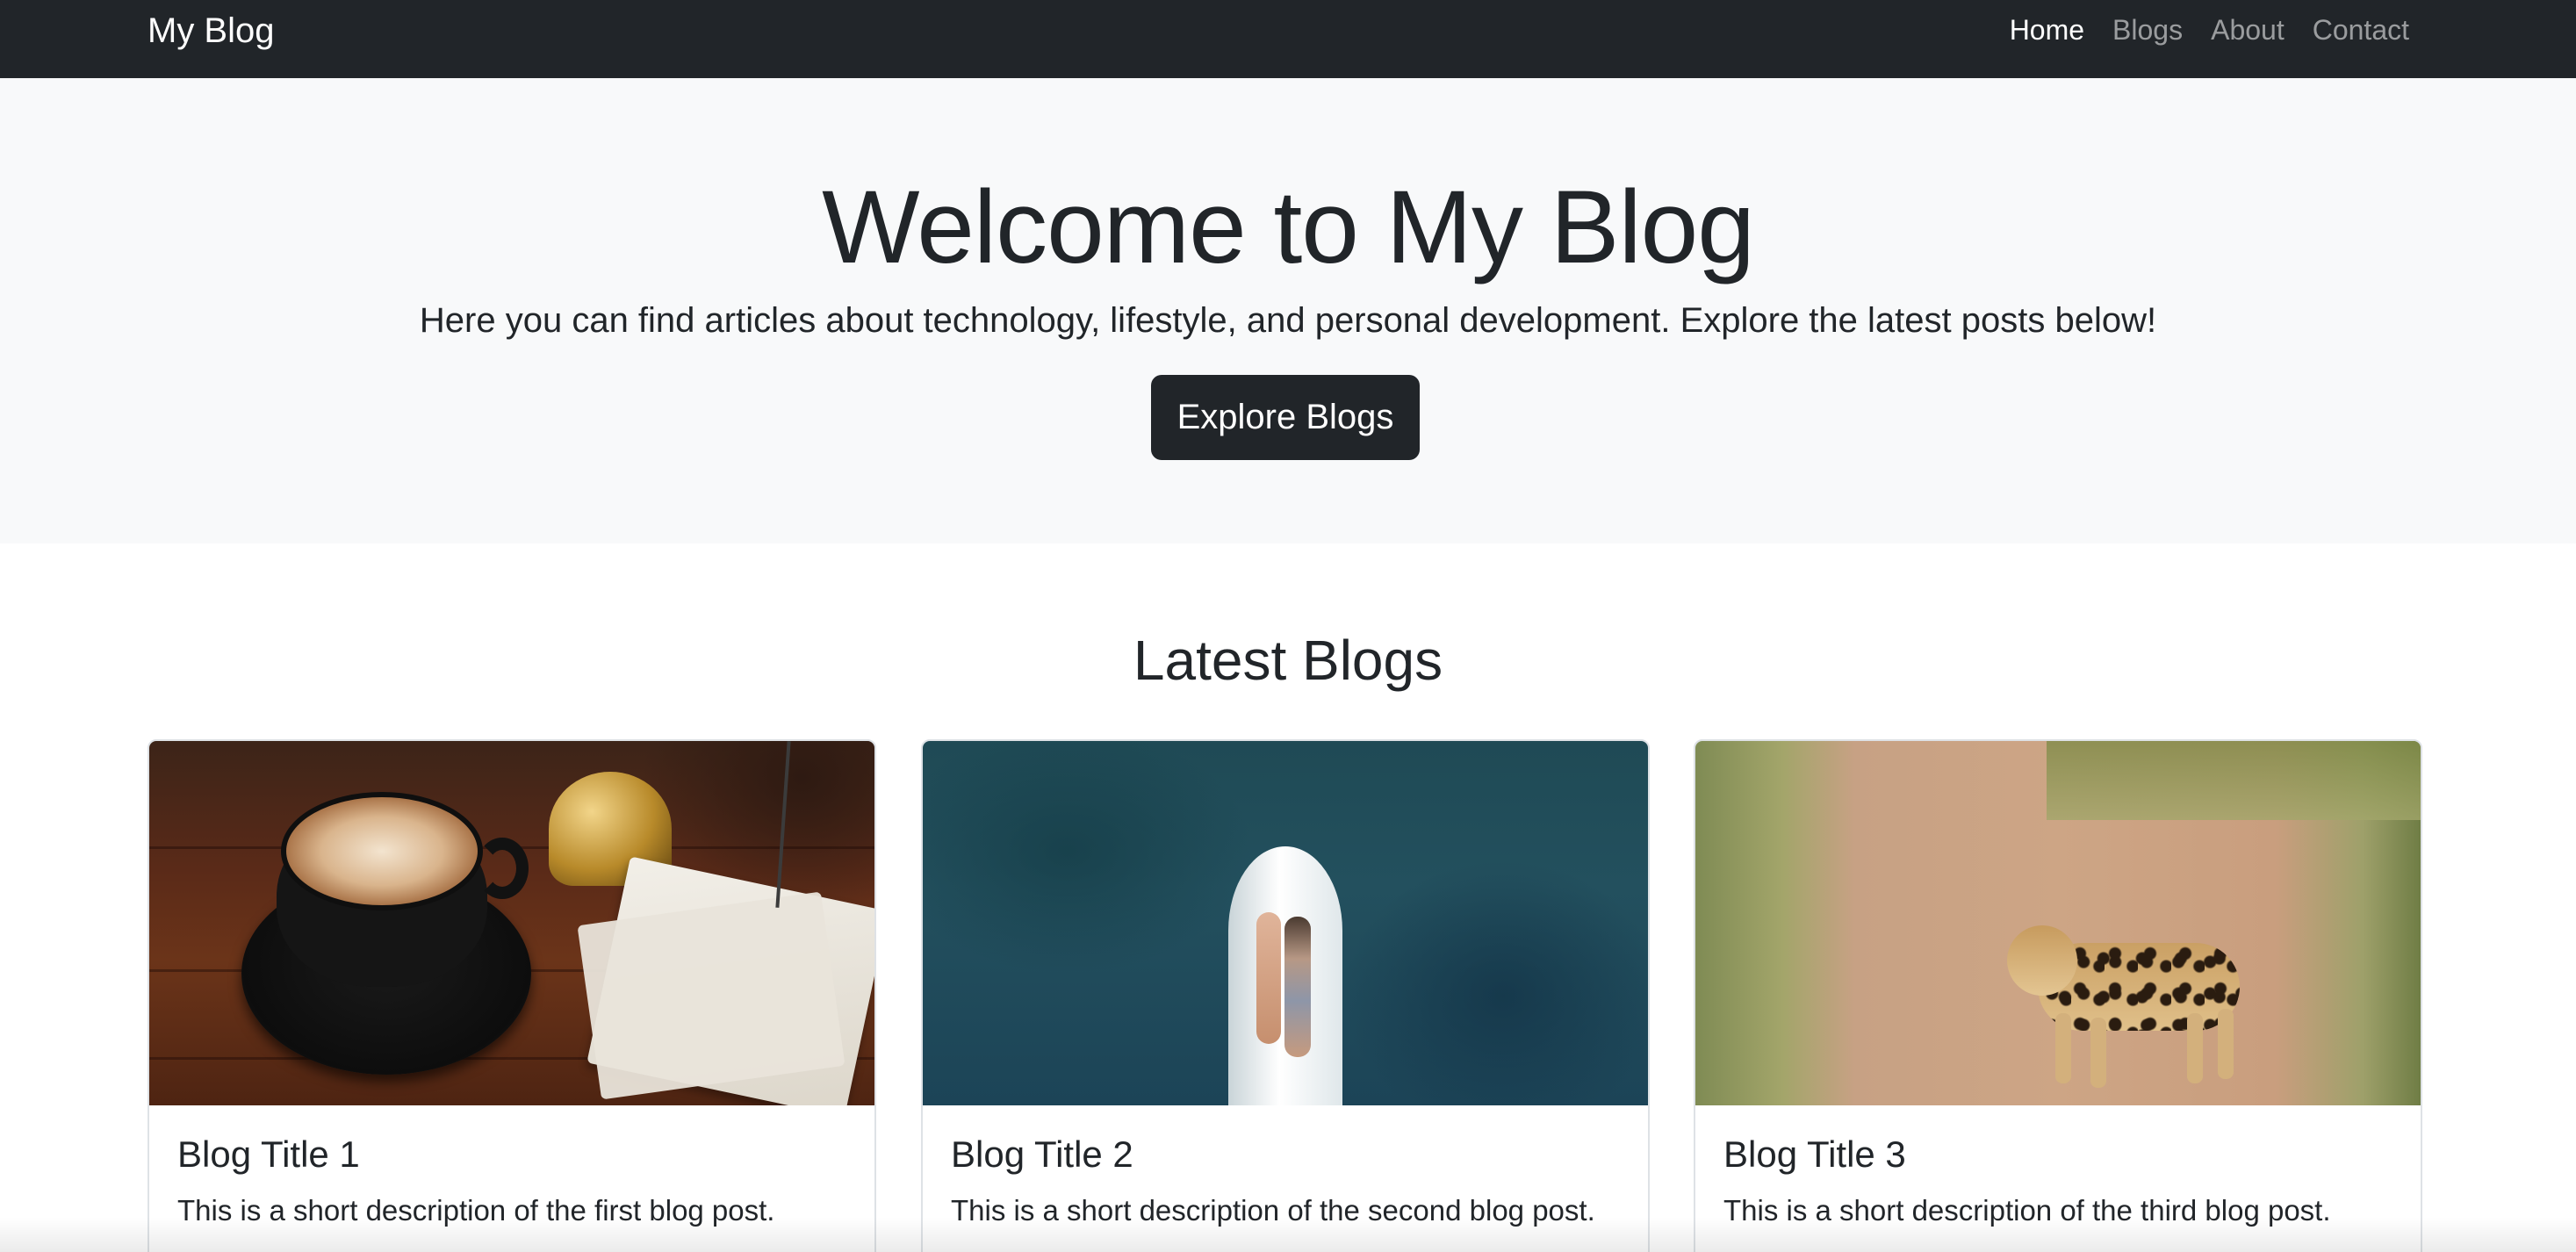 The height and width of the screenshot is (1252, 2576). Describe the element at coordinates (1285, 923) in the screenshot. I see `blog-card-image-boat` at that location.